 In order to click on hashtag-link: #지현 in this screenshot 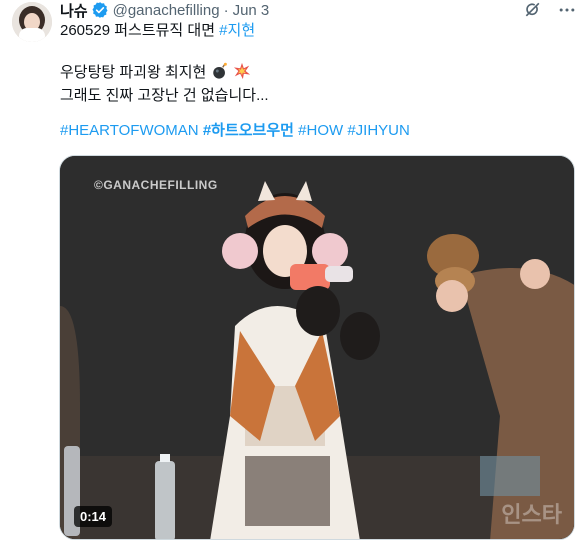, I will do `click(237, 30)`.